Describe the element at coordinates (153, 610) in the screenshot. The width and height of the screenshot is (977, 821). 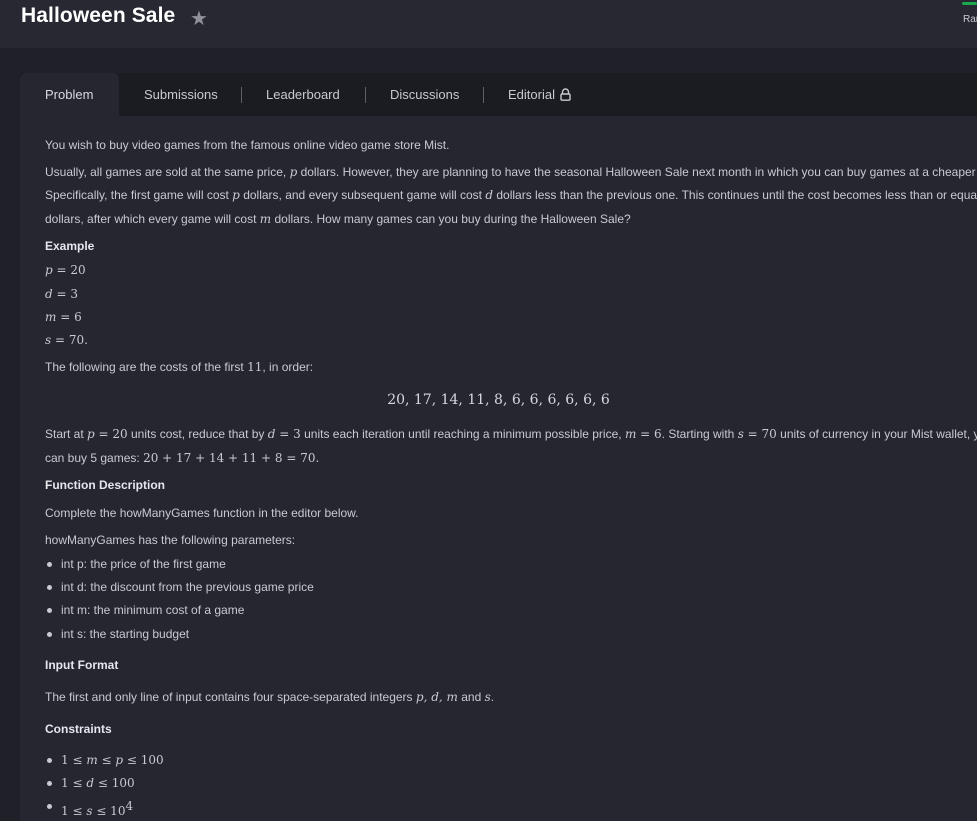
I see `param-item: int m: the minimum cost of a game` at that location.